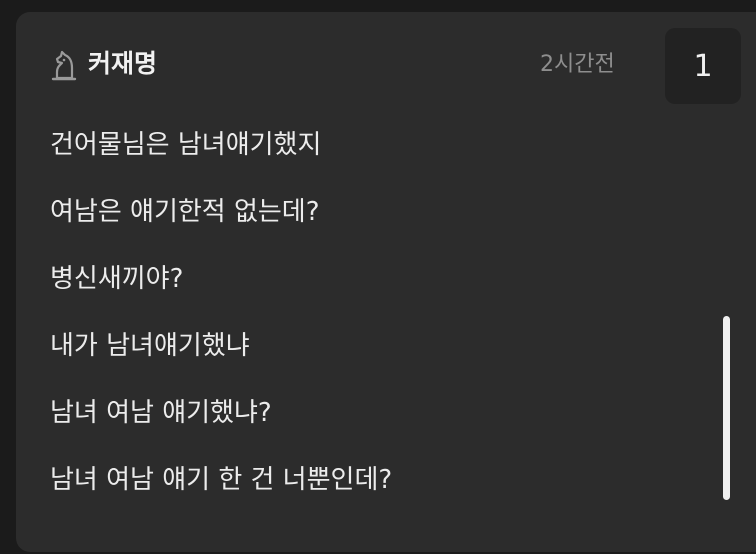  I want to click on comment-line: 남녀 여남 얘기 한 건 너뿐인데?, so click(221, 480).